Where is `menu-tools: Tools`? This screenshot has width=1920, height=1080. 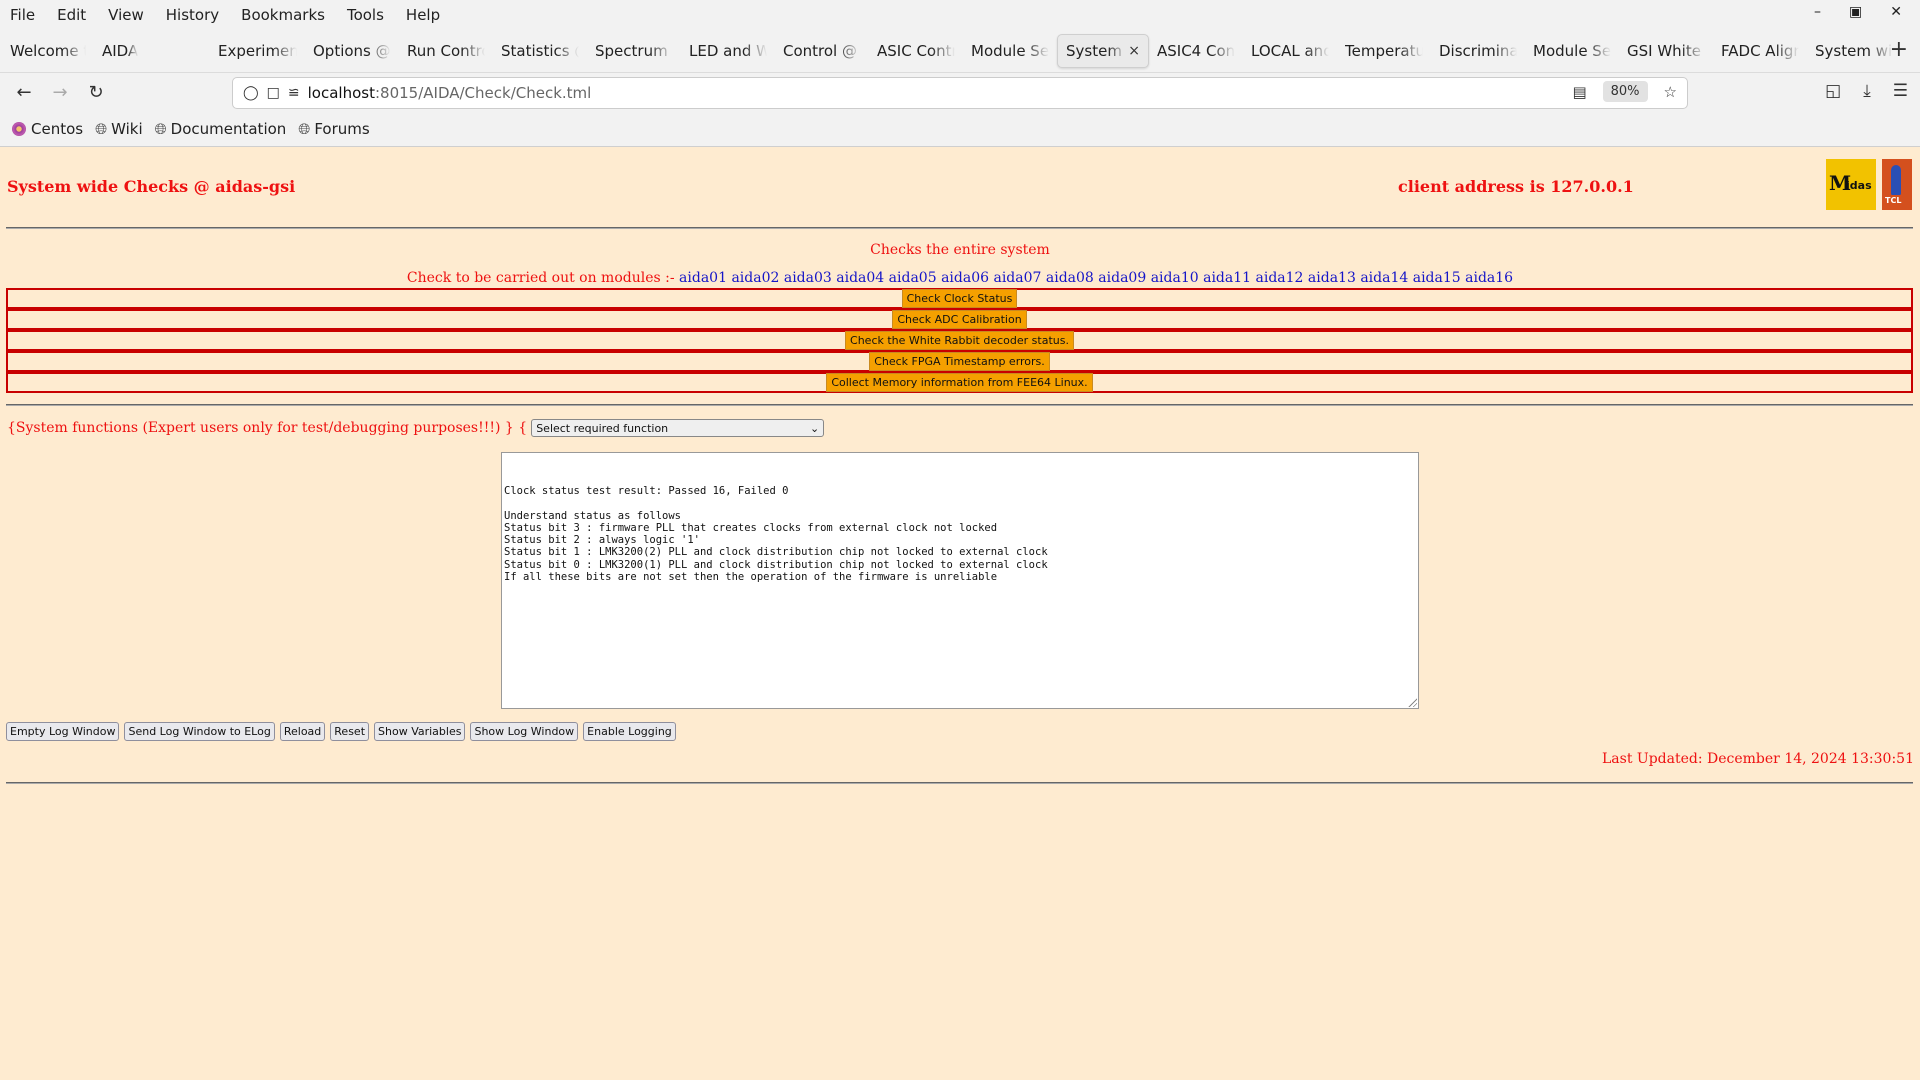 menu-tools: Tools is located at coordinates (365, 15).